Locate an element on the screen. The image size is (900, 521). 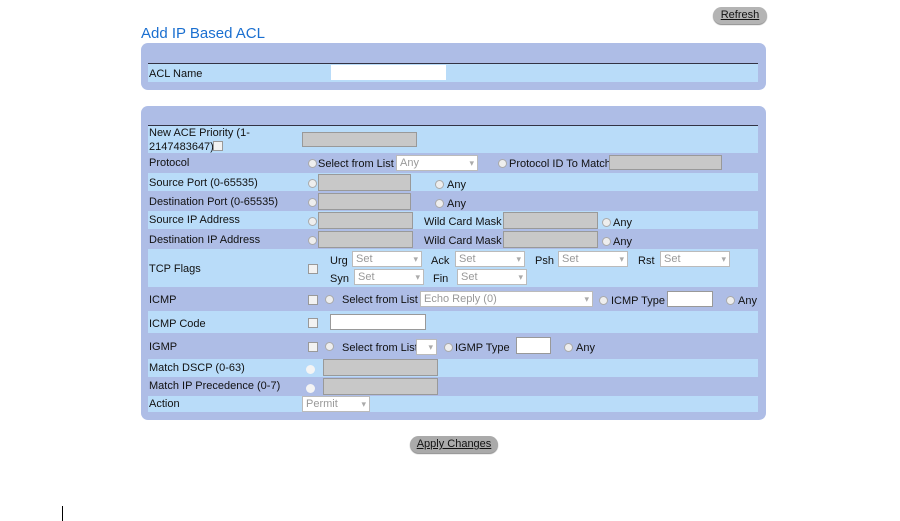
acl-name-input is located at coordinates (388, 72).